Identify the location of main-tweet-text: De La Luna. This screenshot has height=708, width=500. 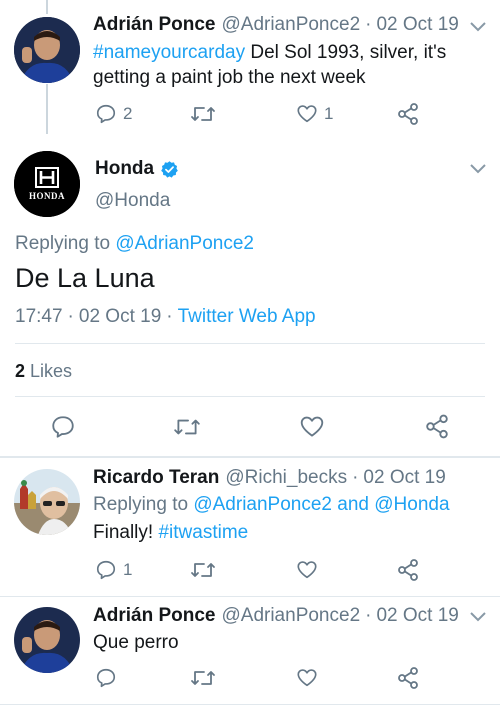
(85, 278).